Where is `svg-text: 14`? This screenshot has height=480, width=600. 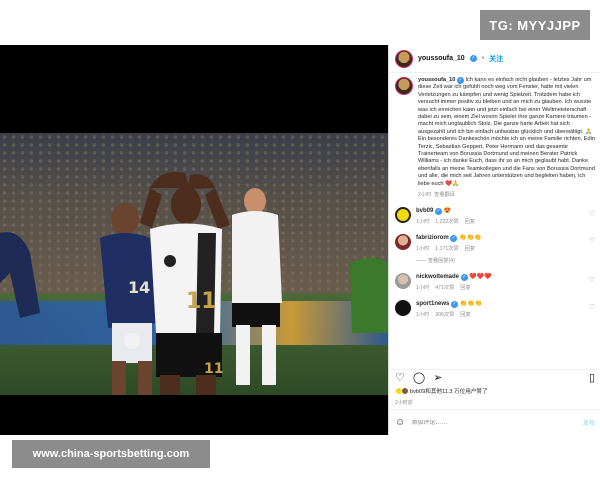 svg-text: 14 is located at coordinates (139, 287).